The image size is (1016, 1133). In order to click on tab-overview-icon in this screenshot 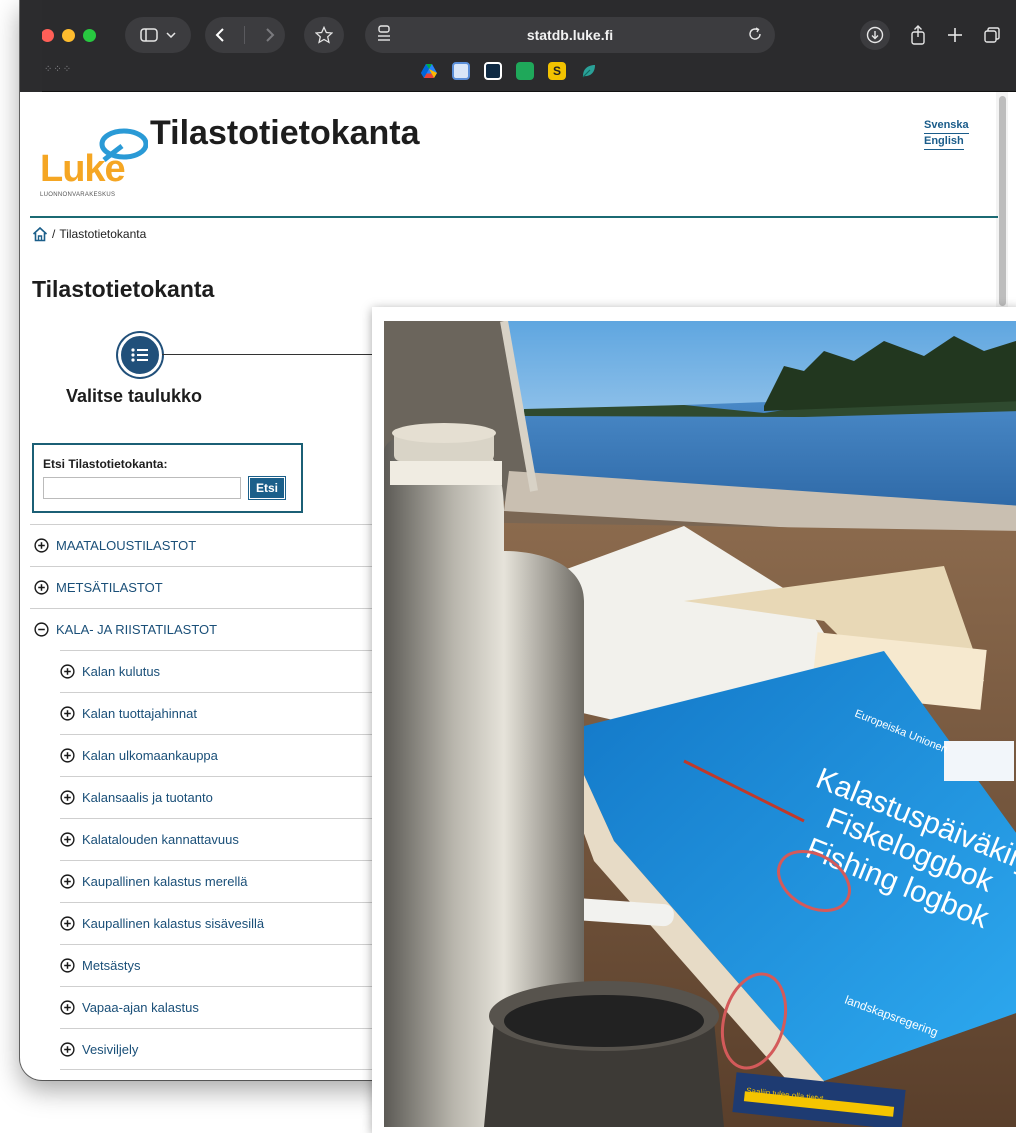, I will do `click(992, 35)`.